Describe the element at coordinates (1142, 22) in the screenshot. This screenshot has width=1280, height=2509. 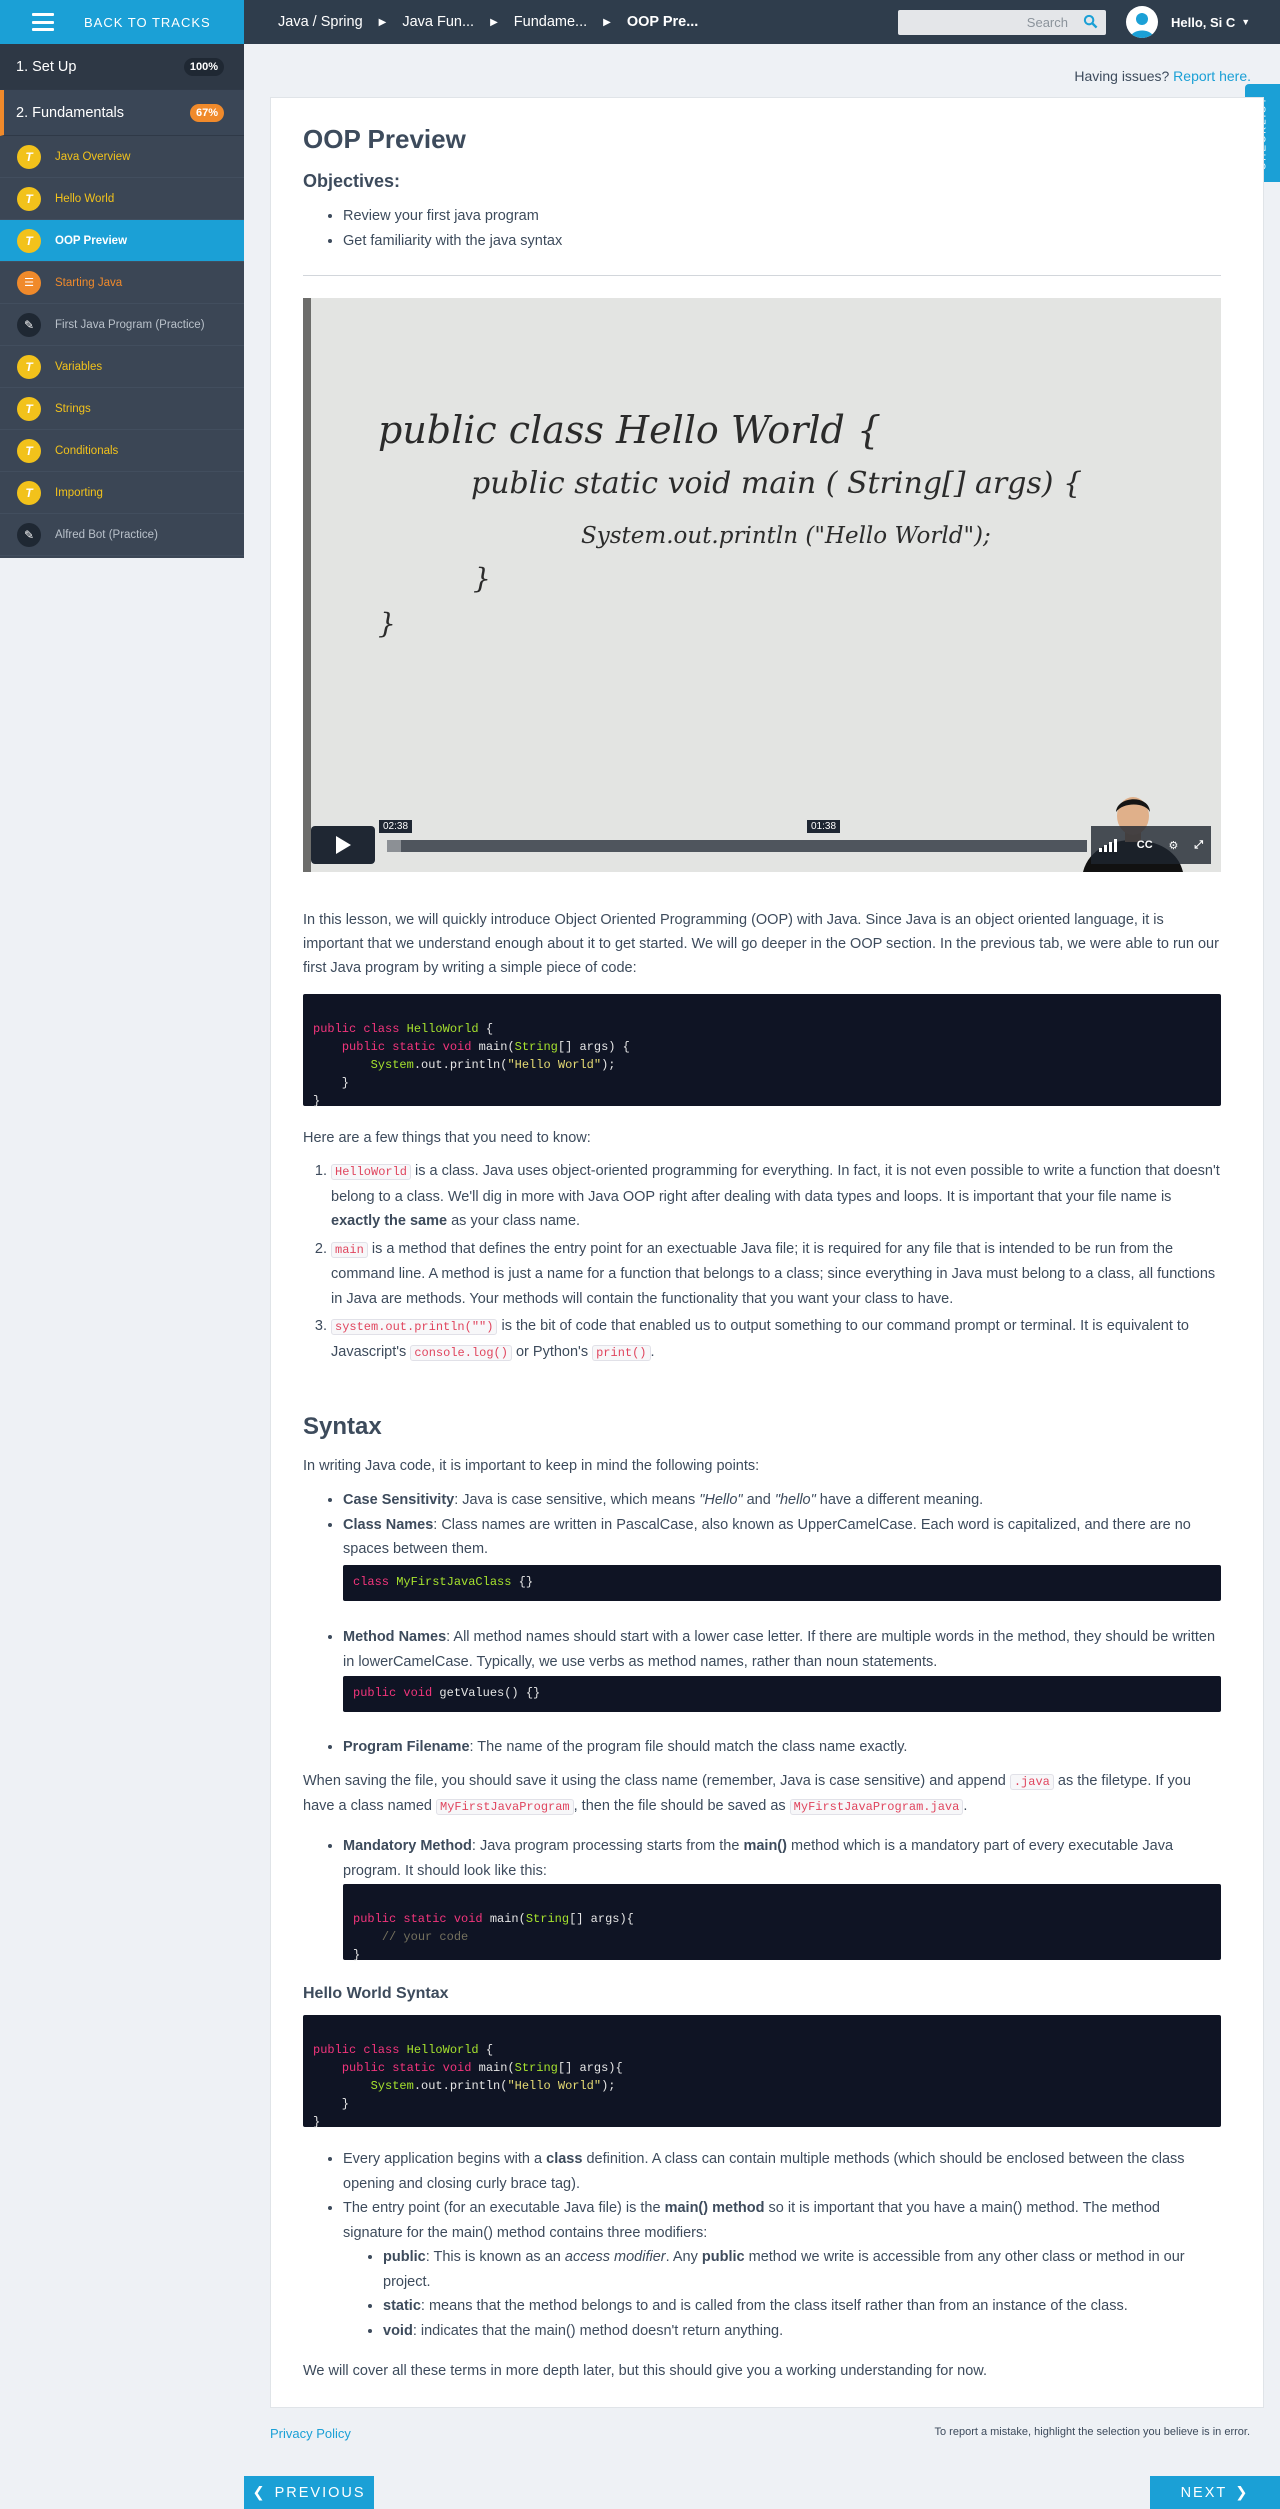
I see `avatar` at that location.